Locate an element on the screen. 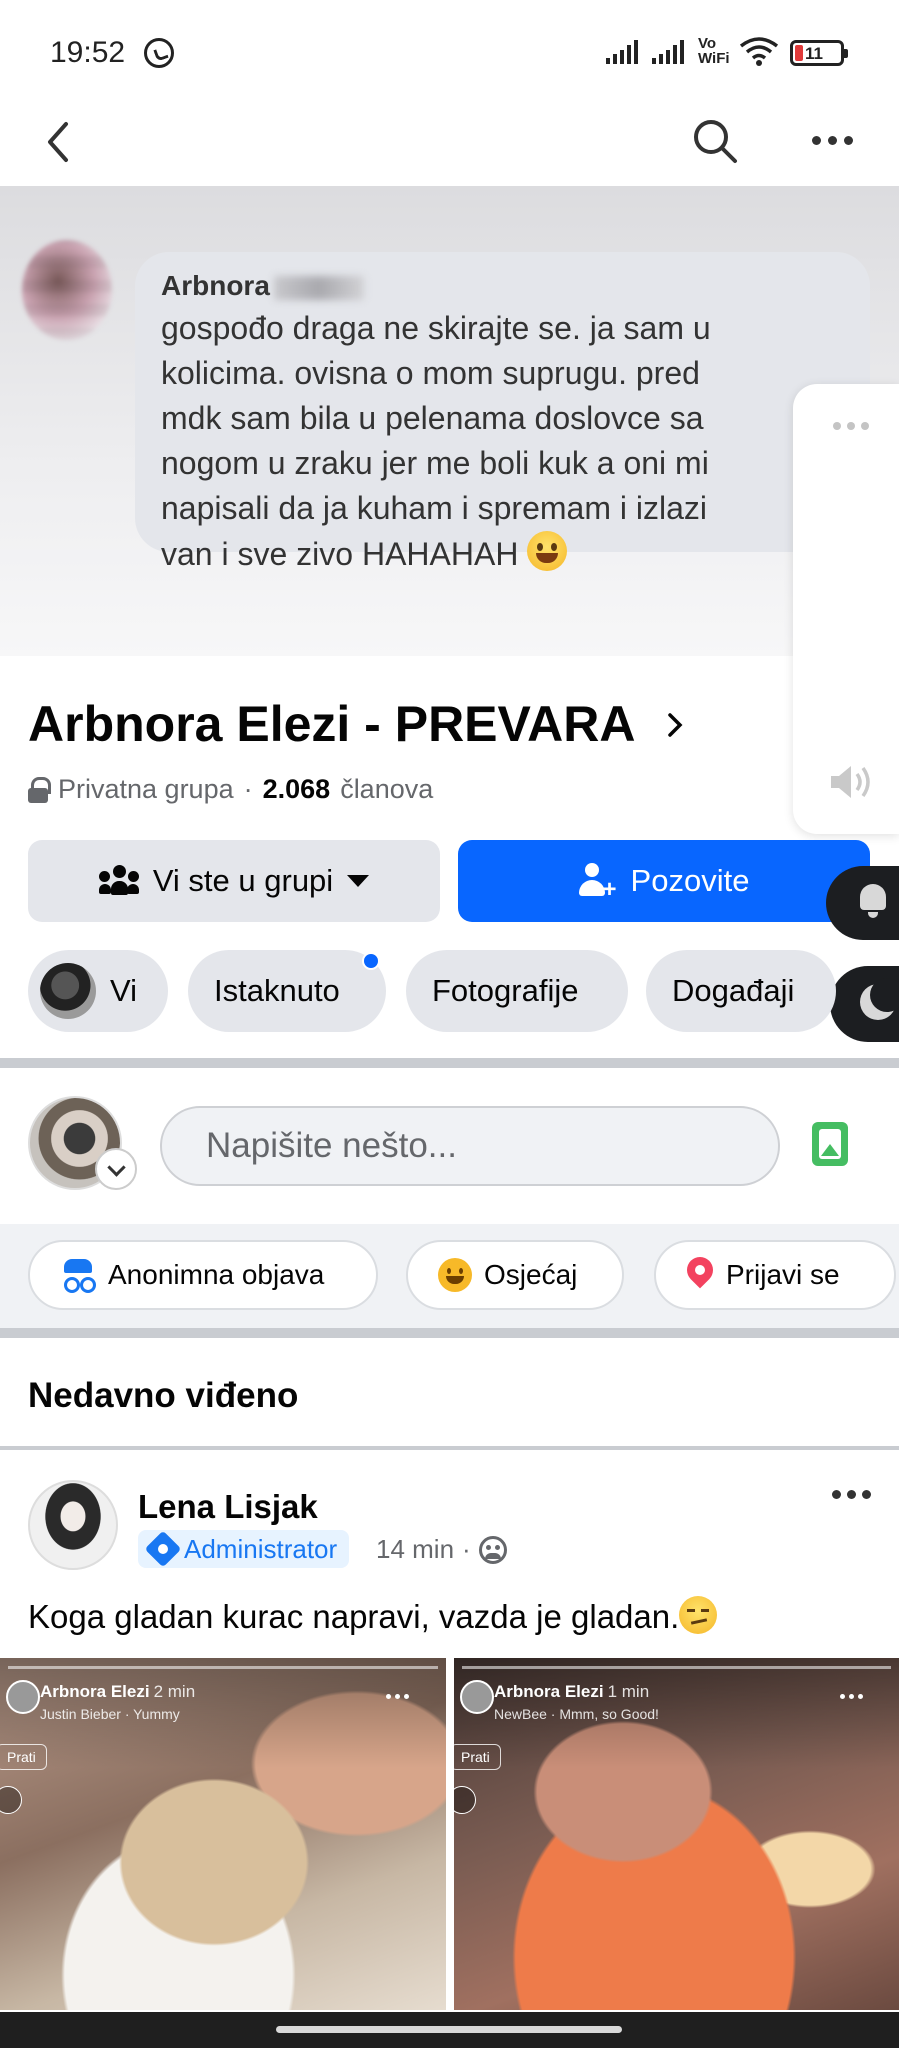 Image resolution: width=899 pixels, height=2048 pixels. joined-group-button: Vi ste u grupi is located at coordinates (234, 881).